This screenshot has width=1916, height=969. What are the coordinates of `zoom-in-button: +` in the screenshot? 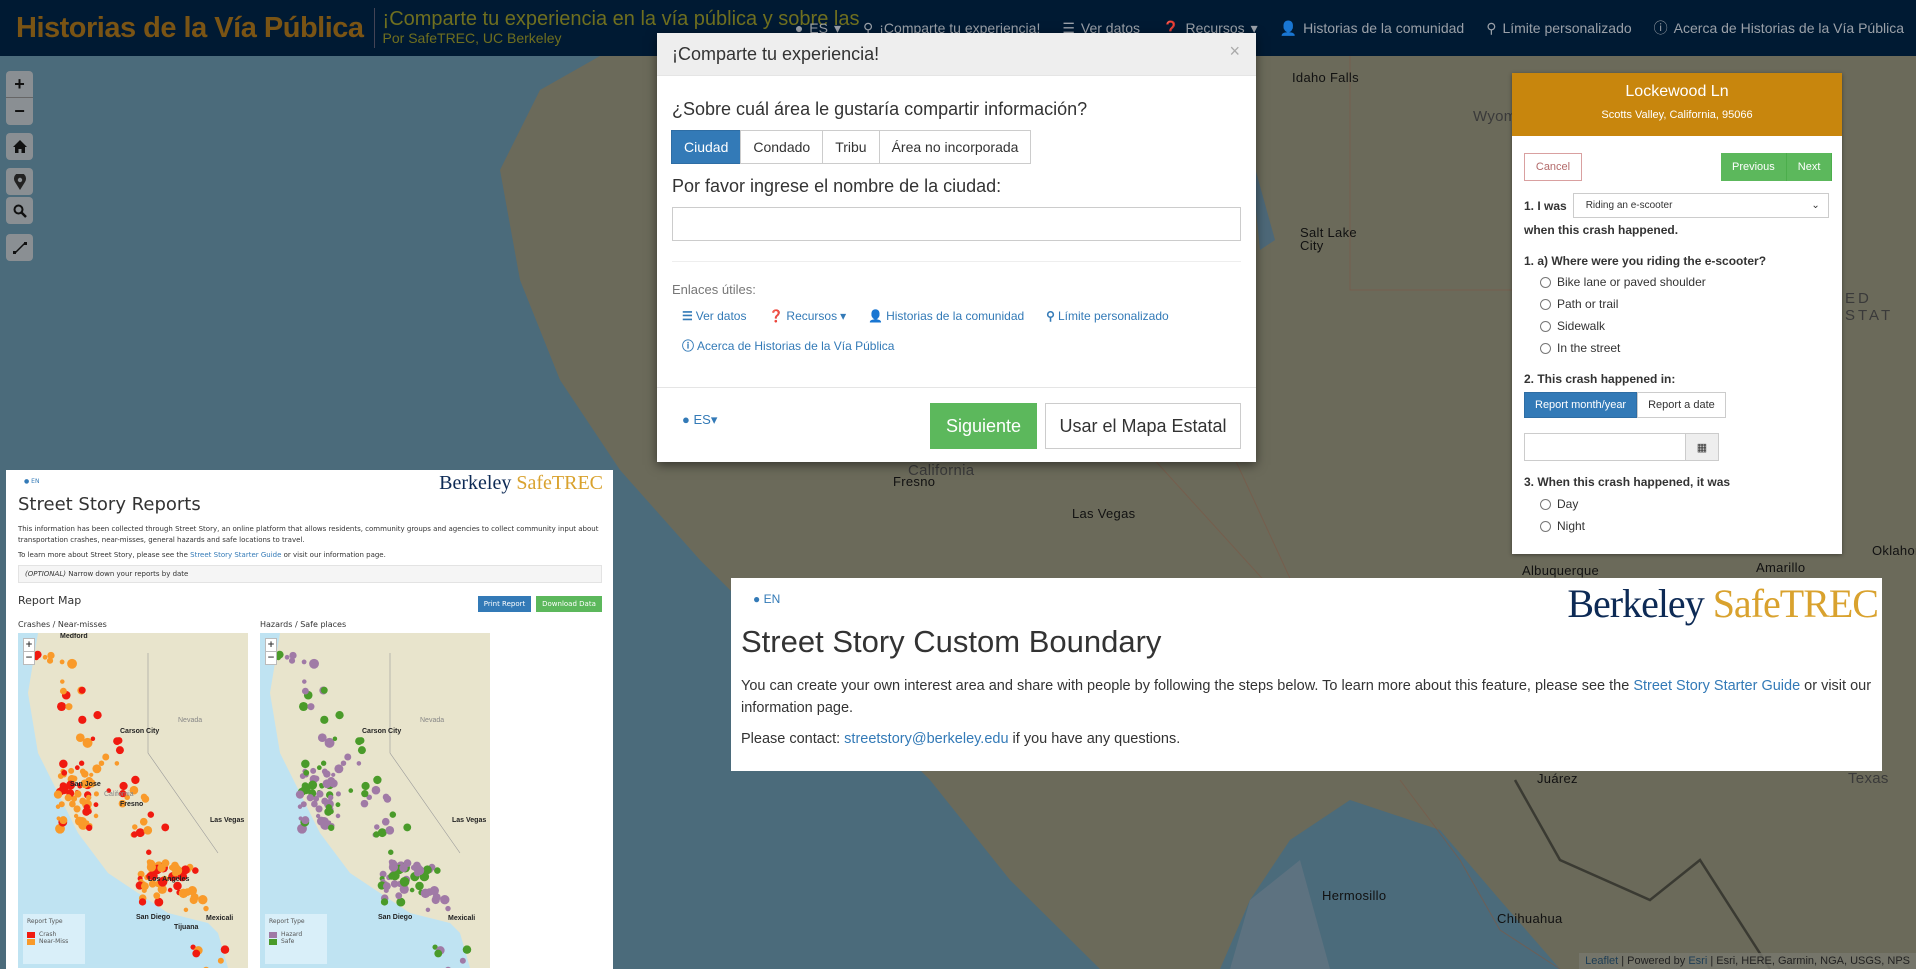 It's located at (19, 84).